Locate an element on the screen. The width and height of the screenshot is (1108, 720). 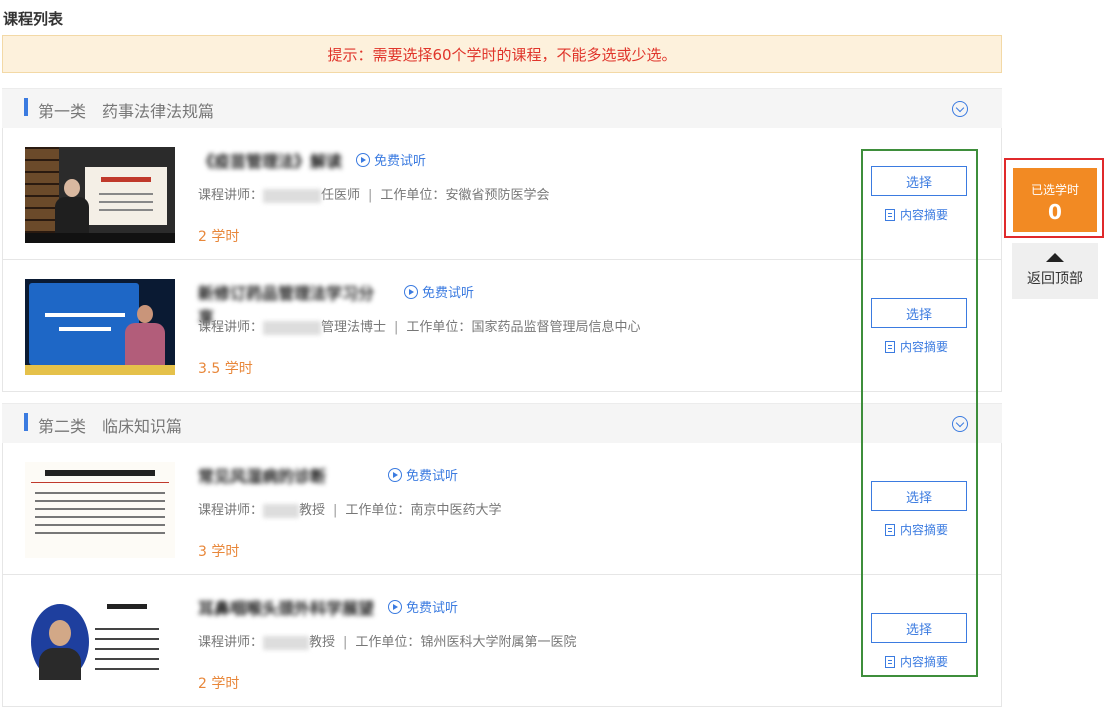
notice-banner: 提示：需要选择60个学时的课程，不能多选或少选。 is located at coordinates (502, 54).